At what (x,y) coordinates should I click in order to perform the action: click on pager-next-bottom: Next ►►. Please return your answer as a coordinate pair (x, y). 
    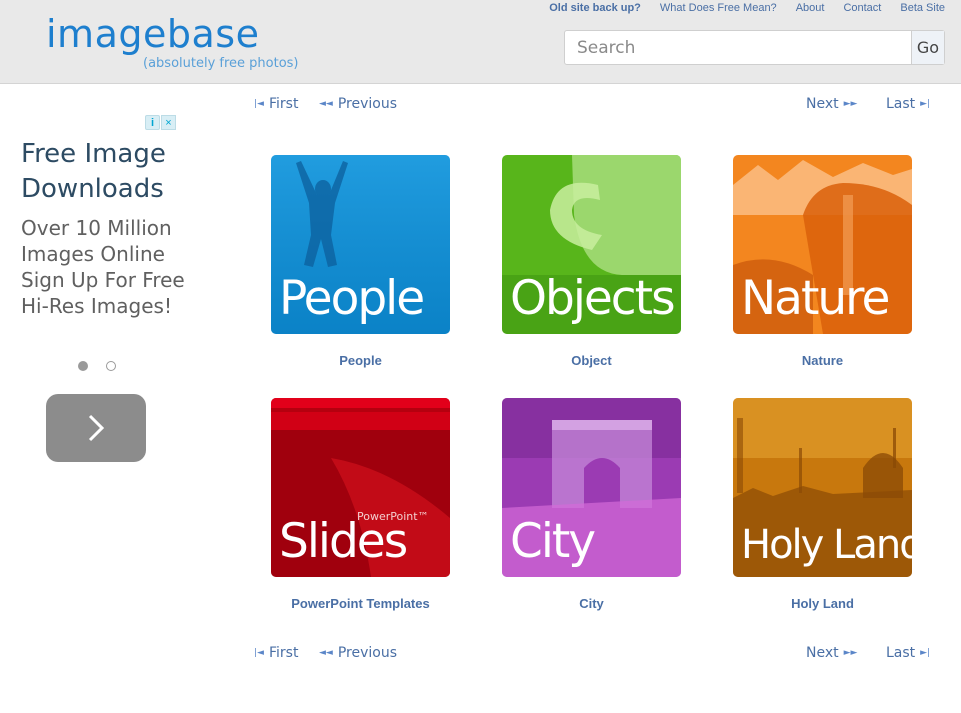
    Looking at the image, I should click on (831, 653).